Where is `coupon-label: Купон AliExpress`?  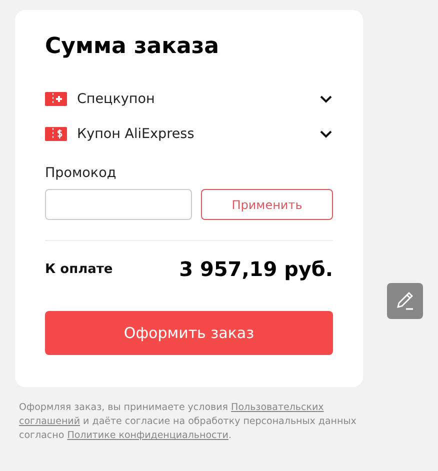 coupon-label: Купон AliExpress is located at coordinates (136, 134).